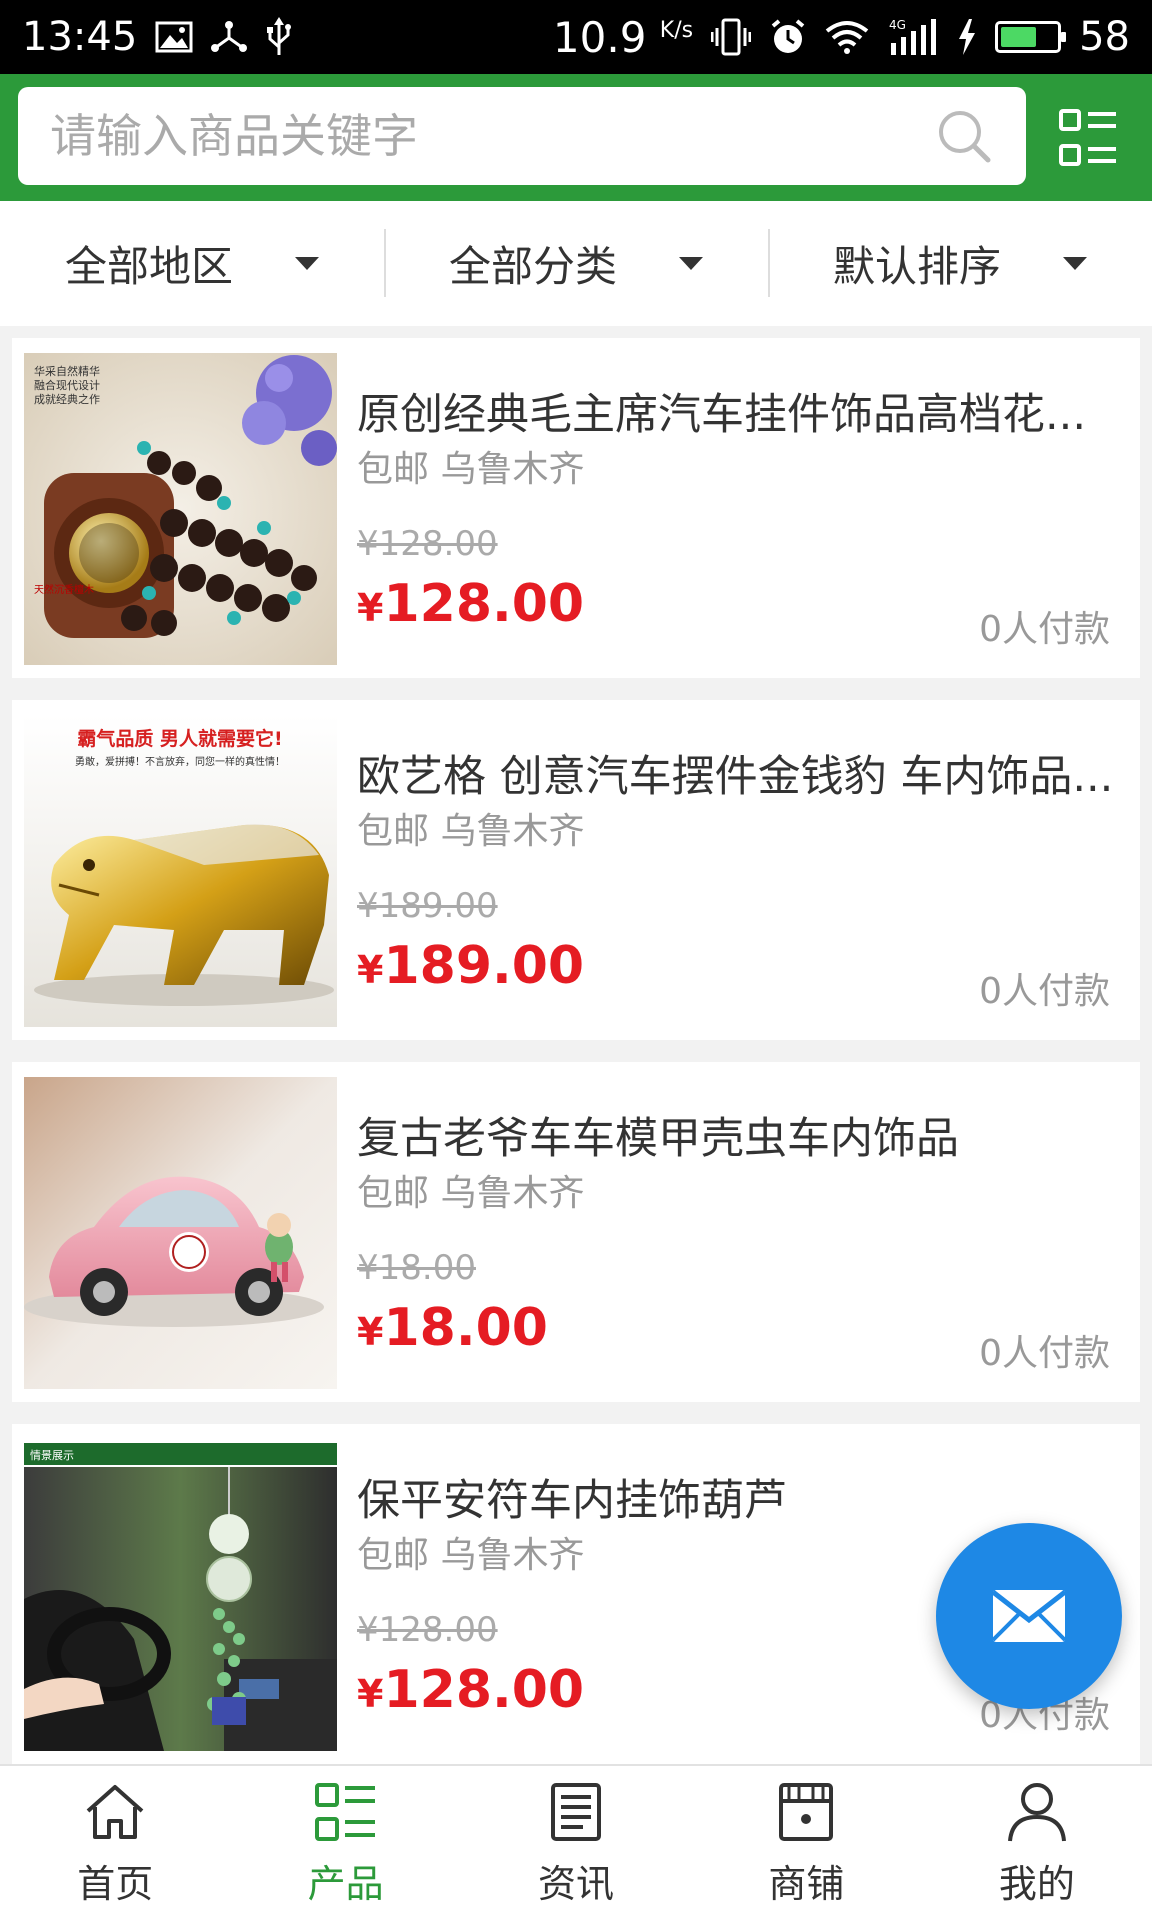  What do you see at coordinates (452, 1328) in the screenshot?
I see `product-price: ¥18.00` at bounding box center [452, 1328].